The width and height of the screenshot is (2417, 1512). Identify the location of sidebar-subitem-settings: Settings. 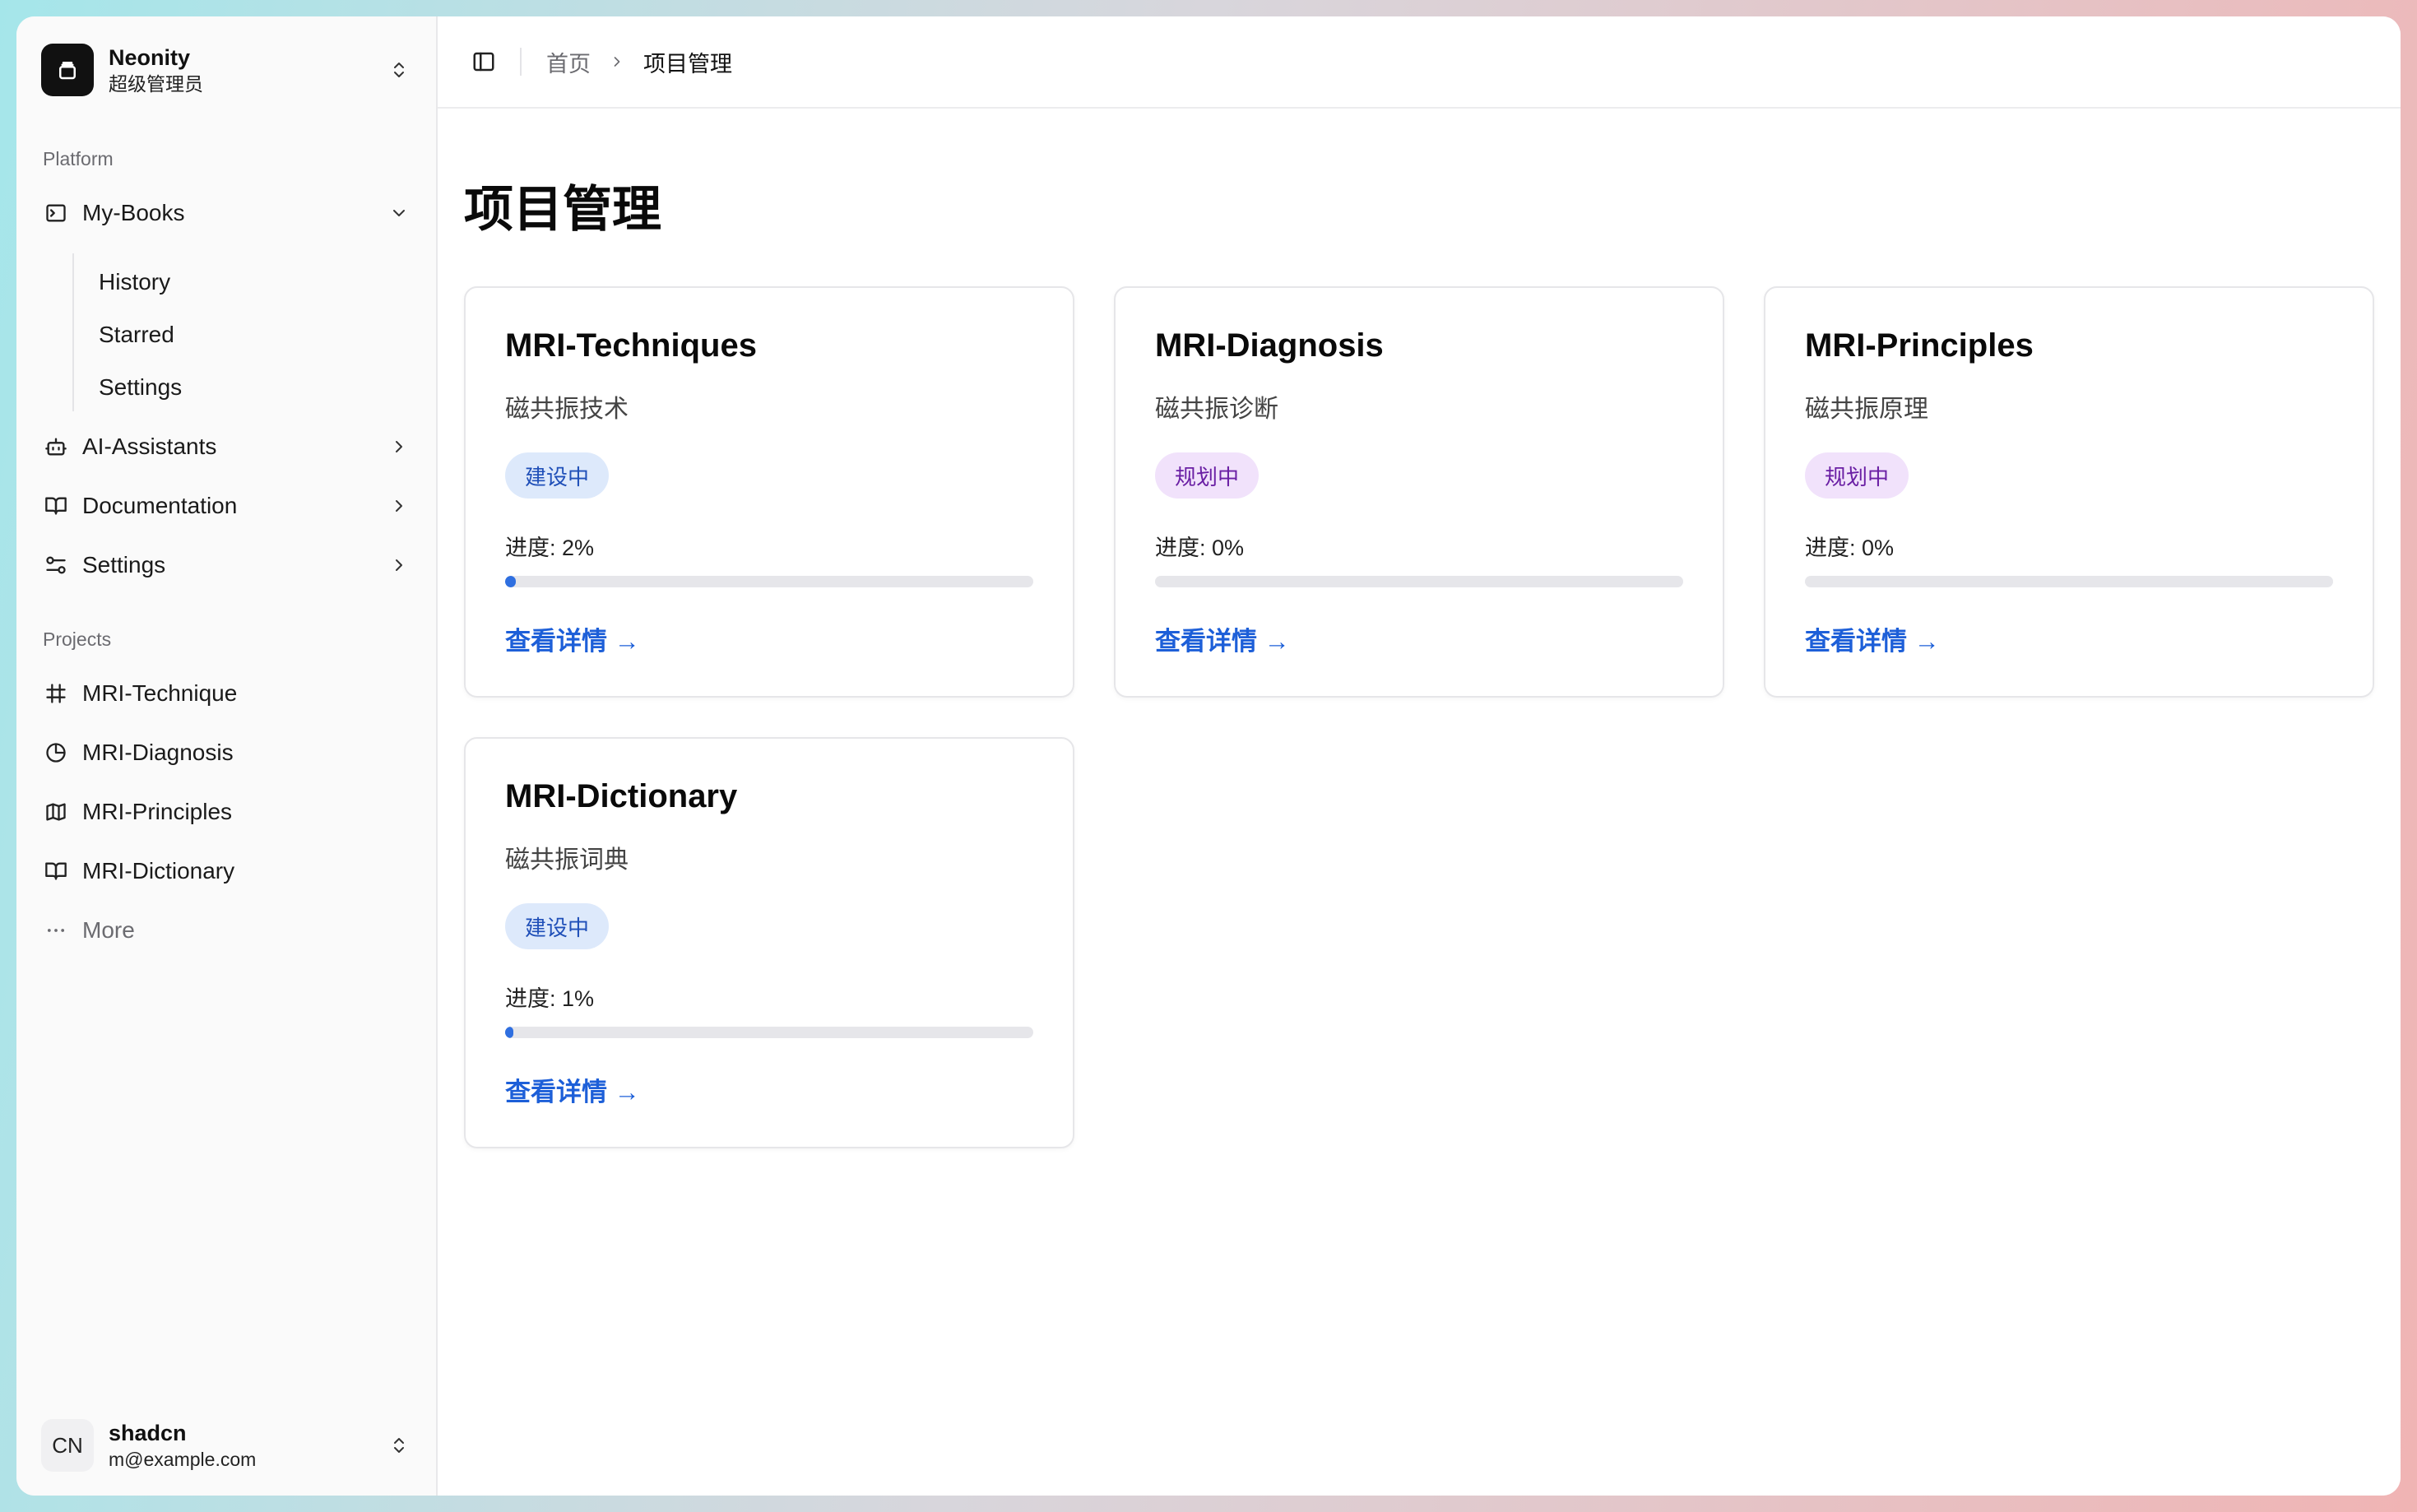
(140, 387).